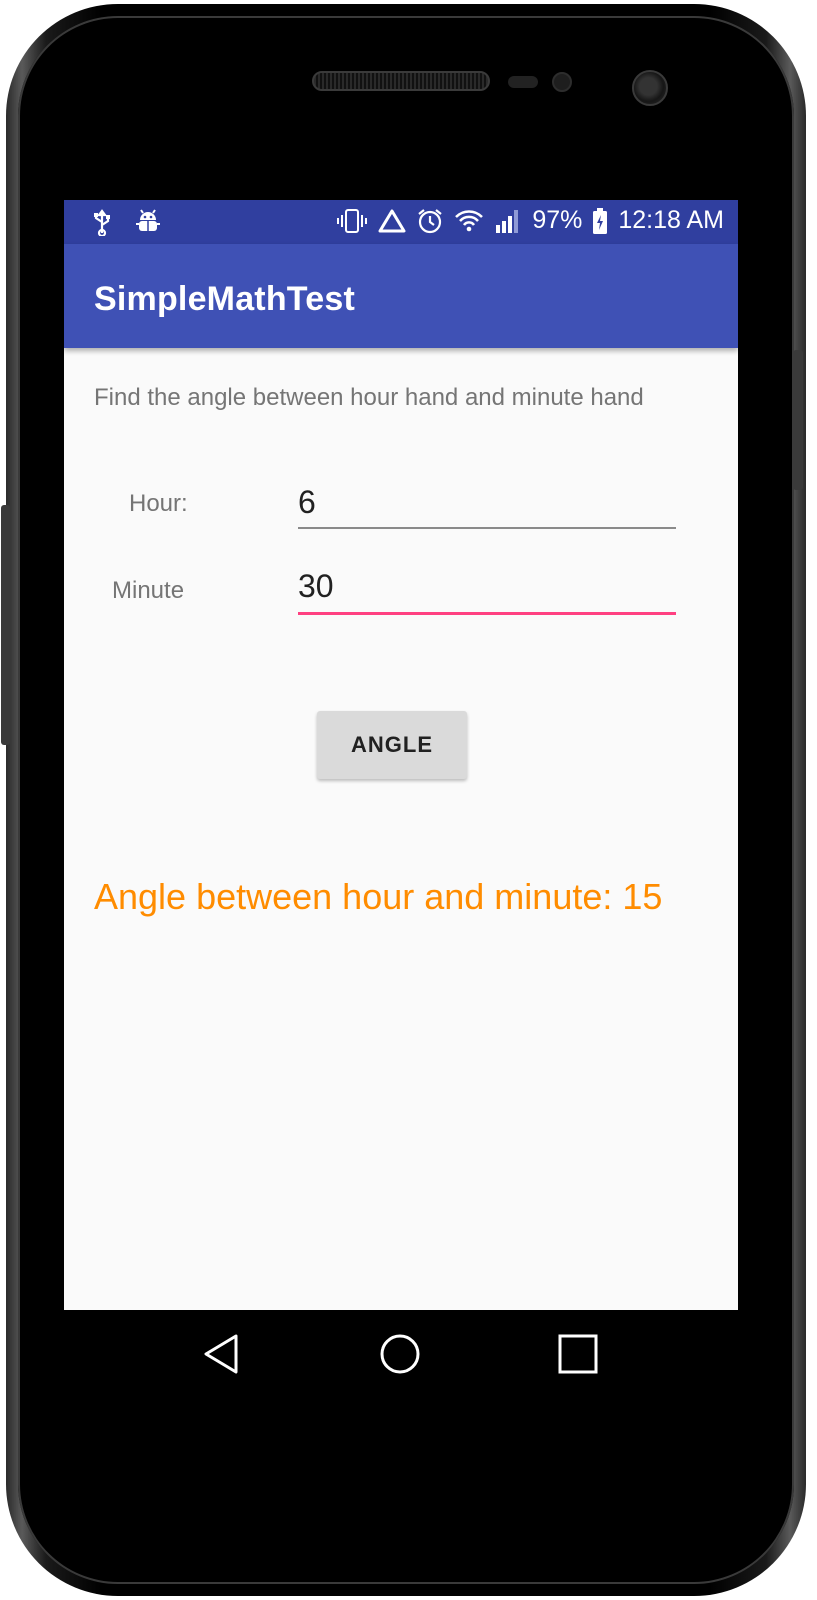  Describe the element at coordinates (148, 220) in the screenshot. I see `android-debug-icon` at that location.